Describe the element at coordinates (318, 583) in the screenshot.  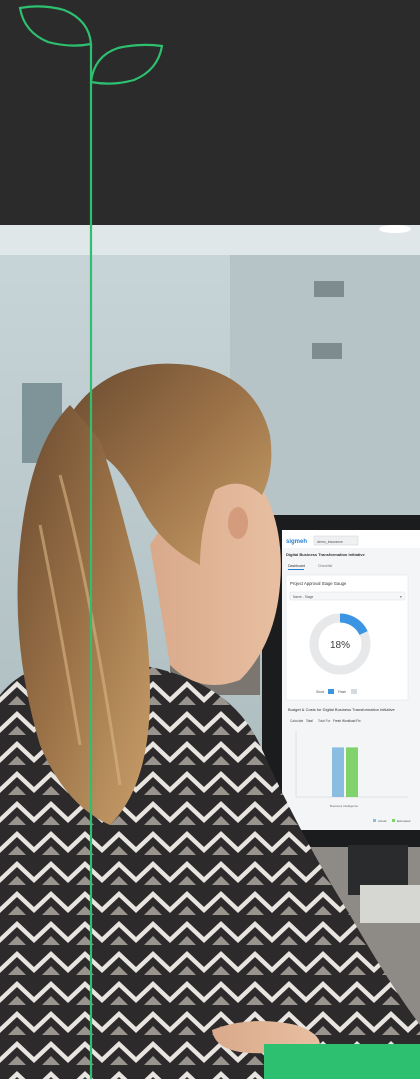
I see `gauge-panel-title: Project Approval Stage Gauge` at that location.